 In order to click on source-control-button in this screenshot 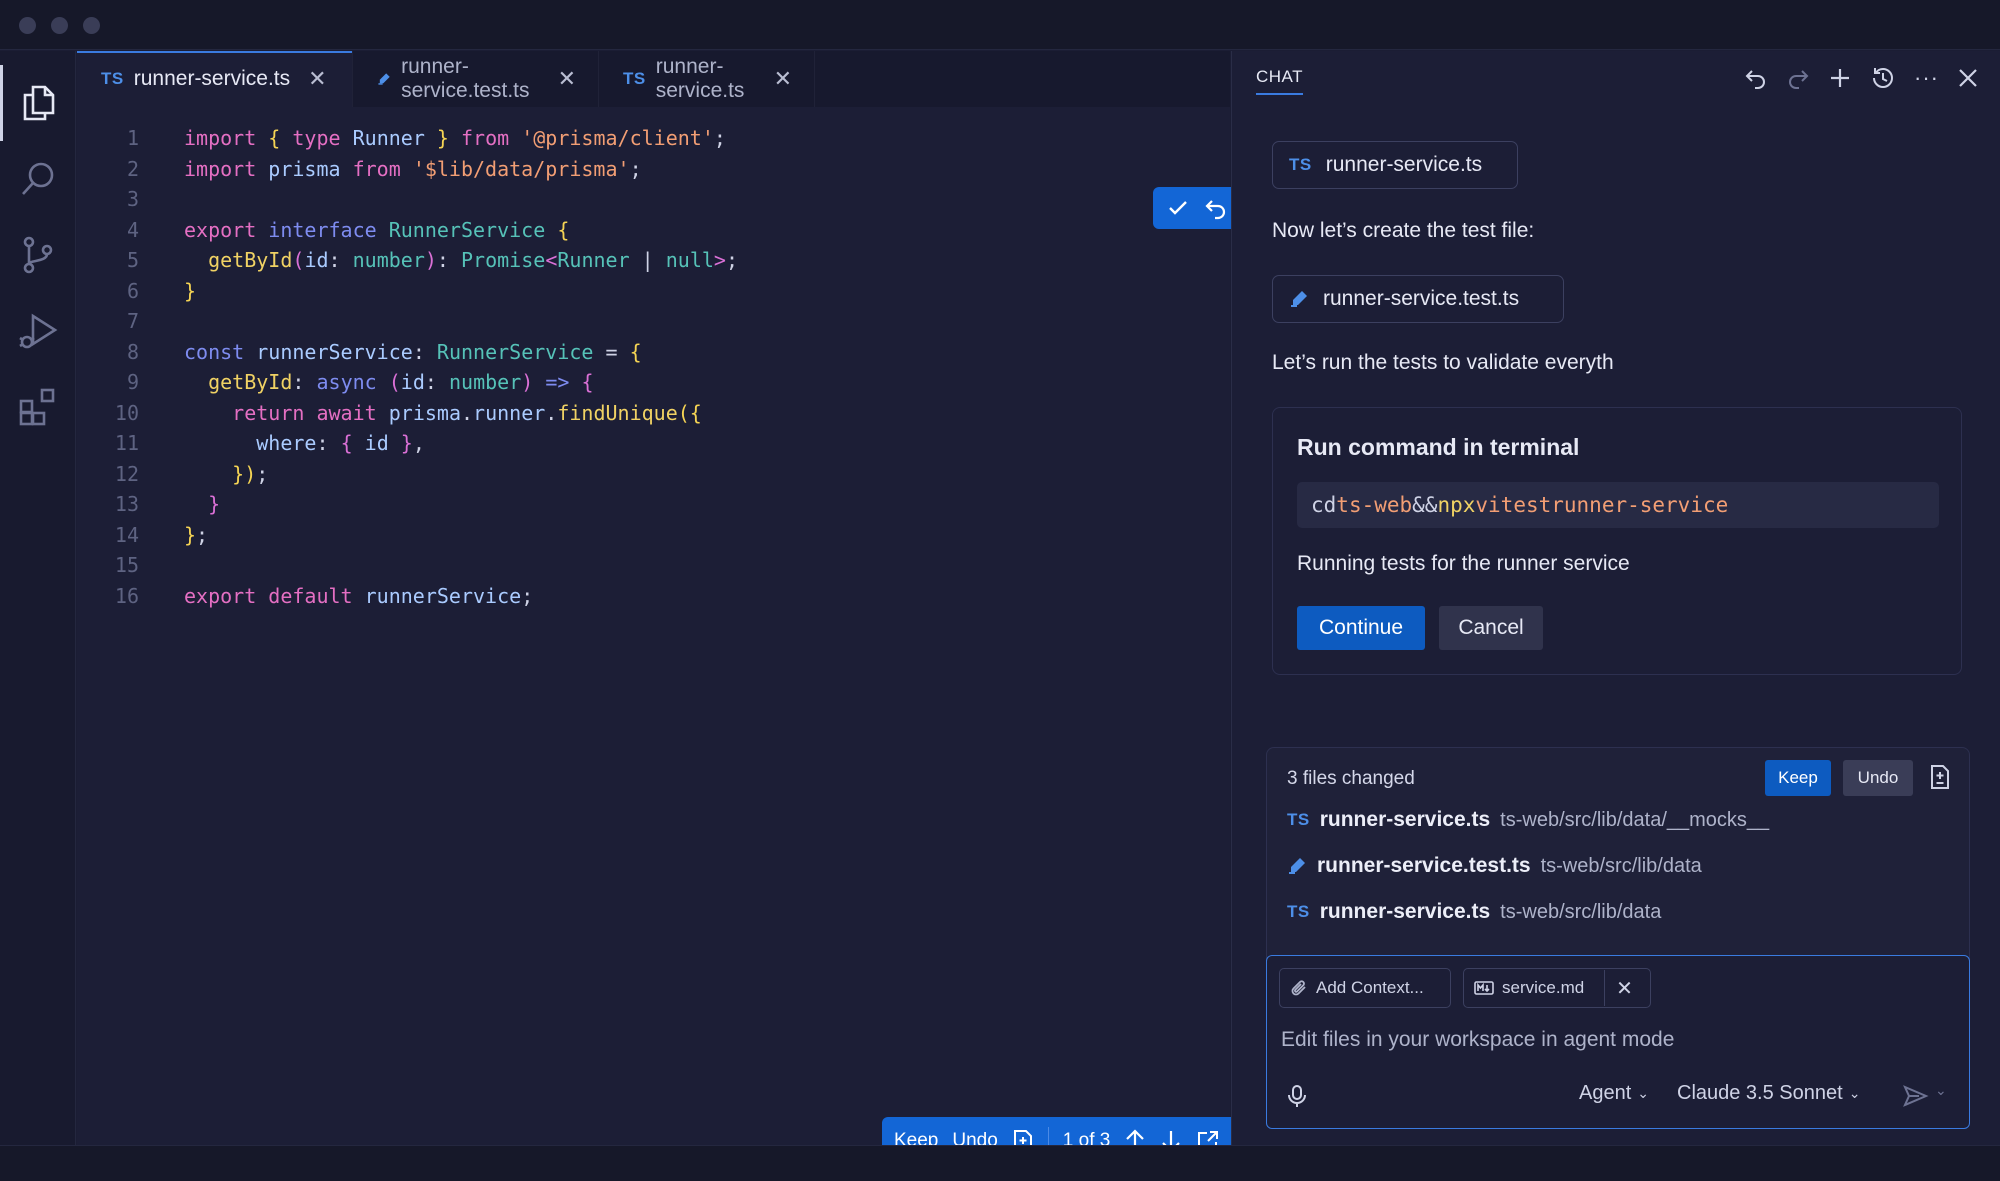, I will do `click(38, 255)`.